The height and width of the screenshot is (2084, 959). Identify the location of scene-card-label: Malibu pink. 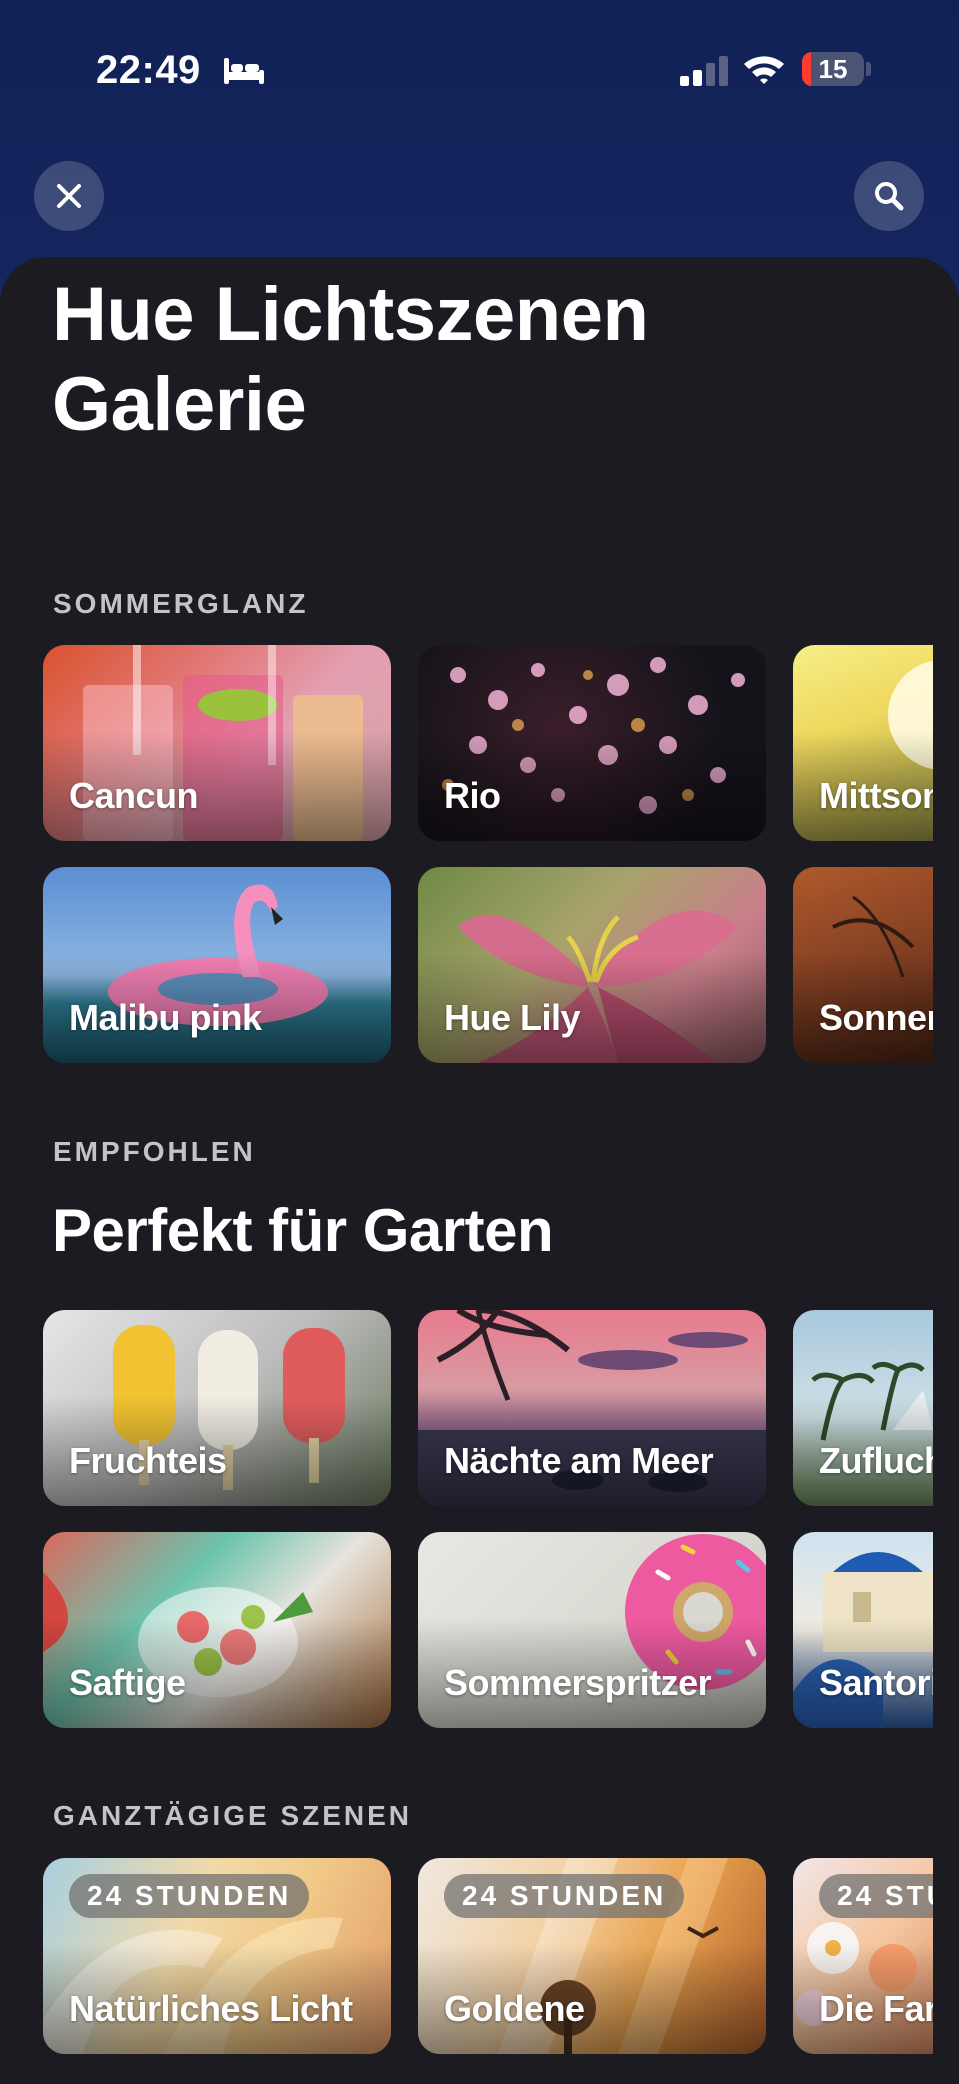
(165, 1017).